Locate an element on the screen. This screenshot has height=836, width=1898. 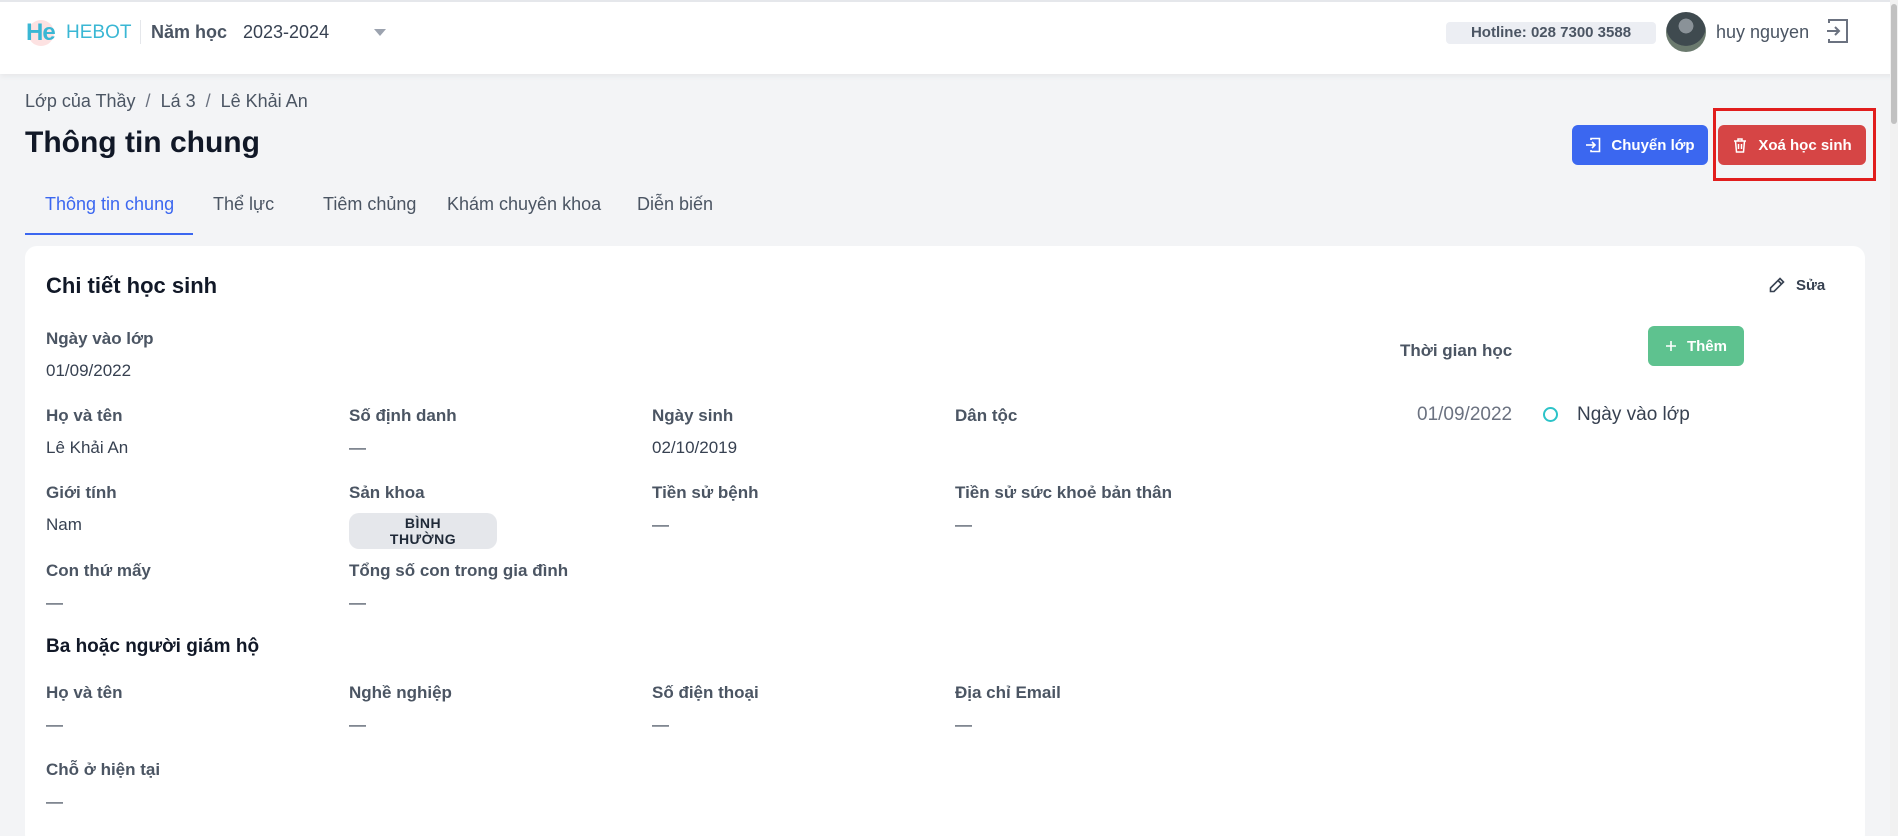
transfer-class-button: Chuyển lớp is located at coordinates (1640, 145).